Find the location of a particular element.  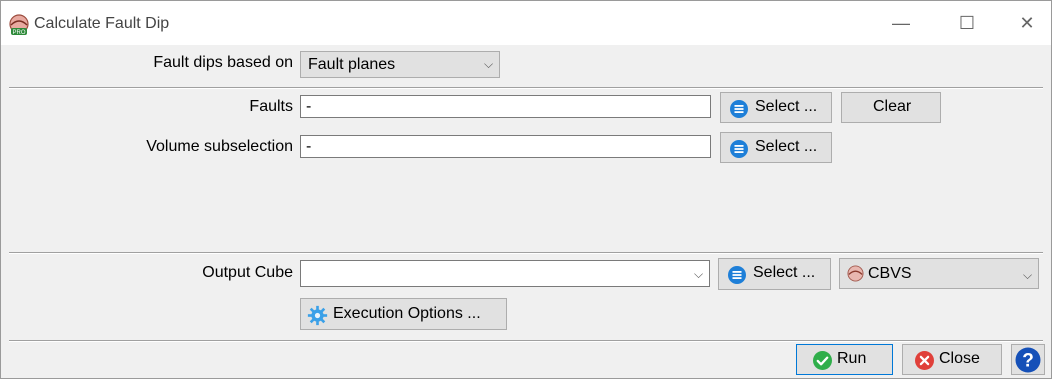

svg-text: PRO is located at coordinates (18, 33).